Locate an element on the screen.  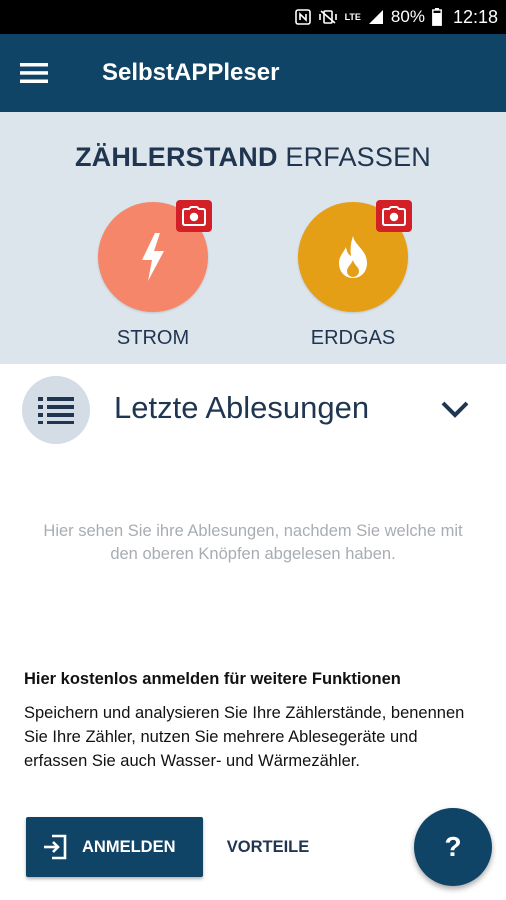
camera-badge-erdgas is located at coordinates (394, 216).